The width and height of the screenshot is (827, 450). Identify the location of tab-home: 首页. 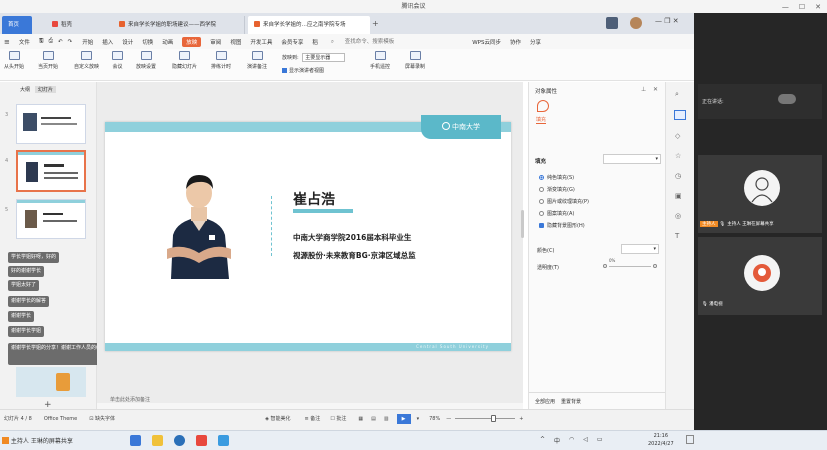
(17, 25).